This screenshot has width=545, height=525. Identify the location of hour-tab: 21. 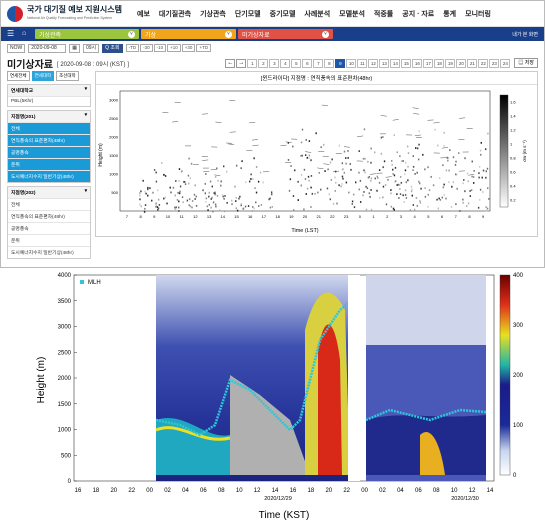
(472, 63).